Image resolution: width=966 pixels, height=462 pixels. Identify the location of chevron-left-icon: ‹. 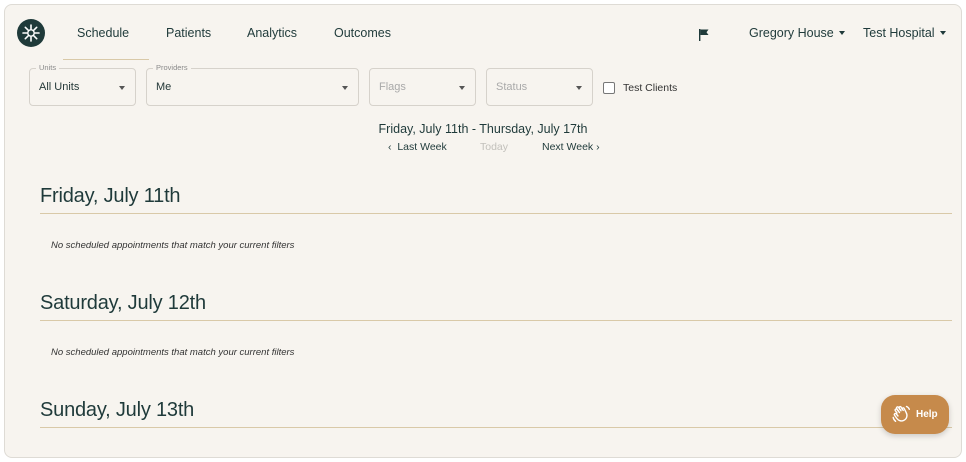
(390, 147).